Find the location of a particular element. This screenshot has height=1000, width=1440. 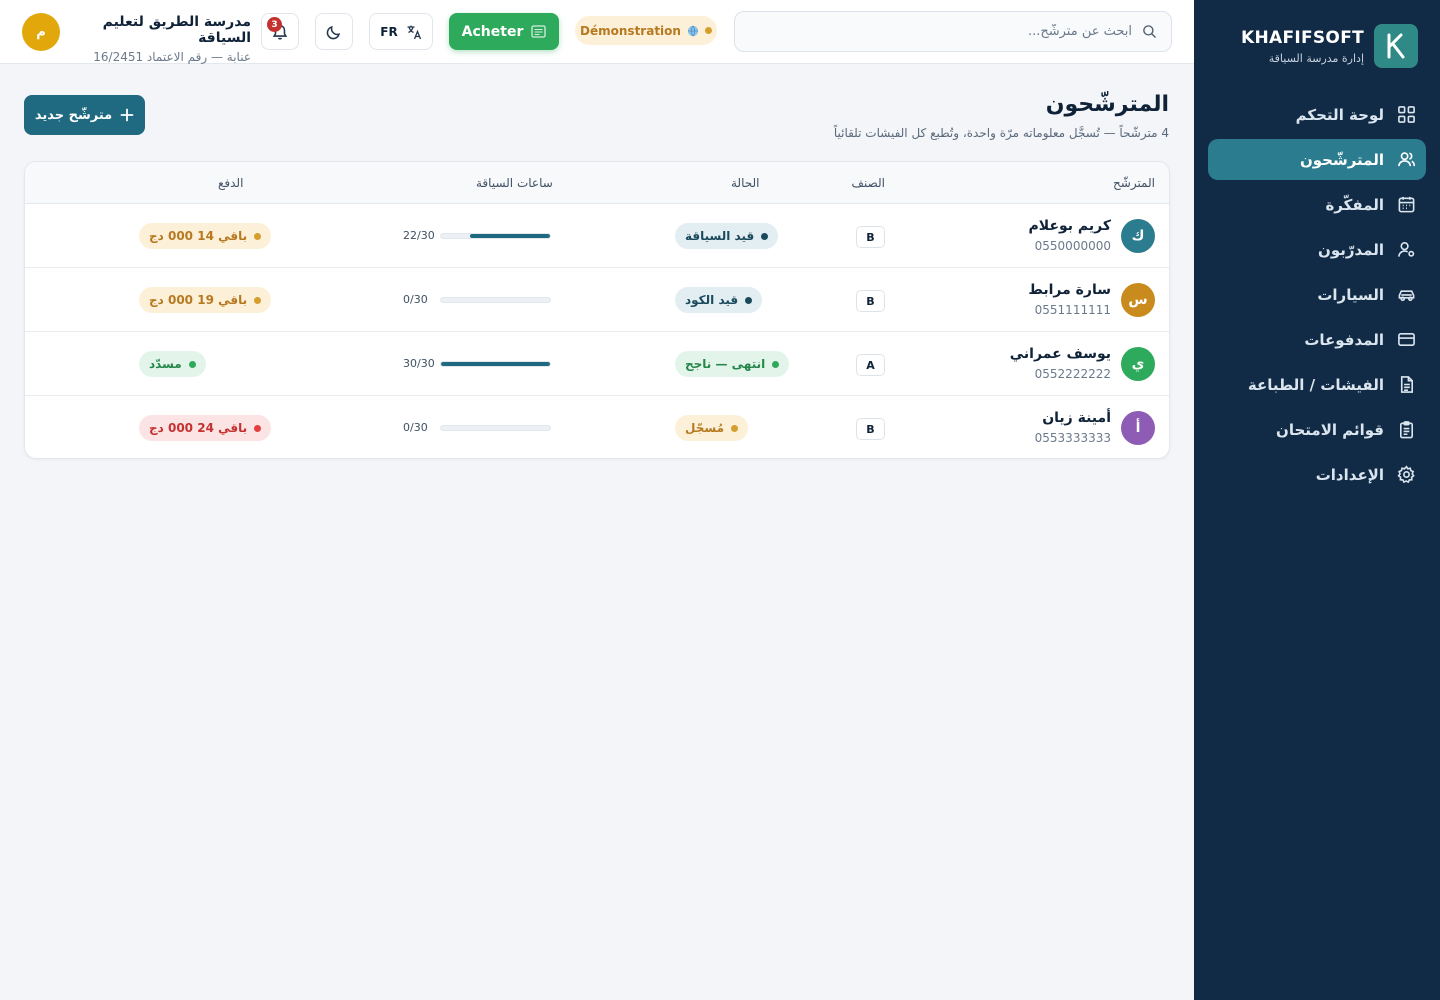

sidebar-item-agenda: المفكّرة is located at coordinates (1317, 204).